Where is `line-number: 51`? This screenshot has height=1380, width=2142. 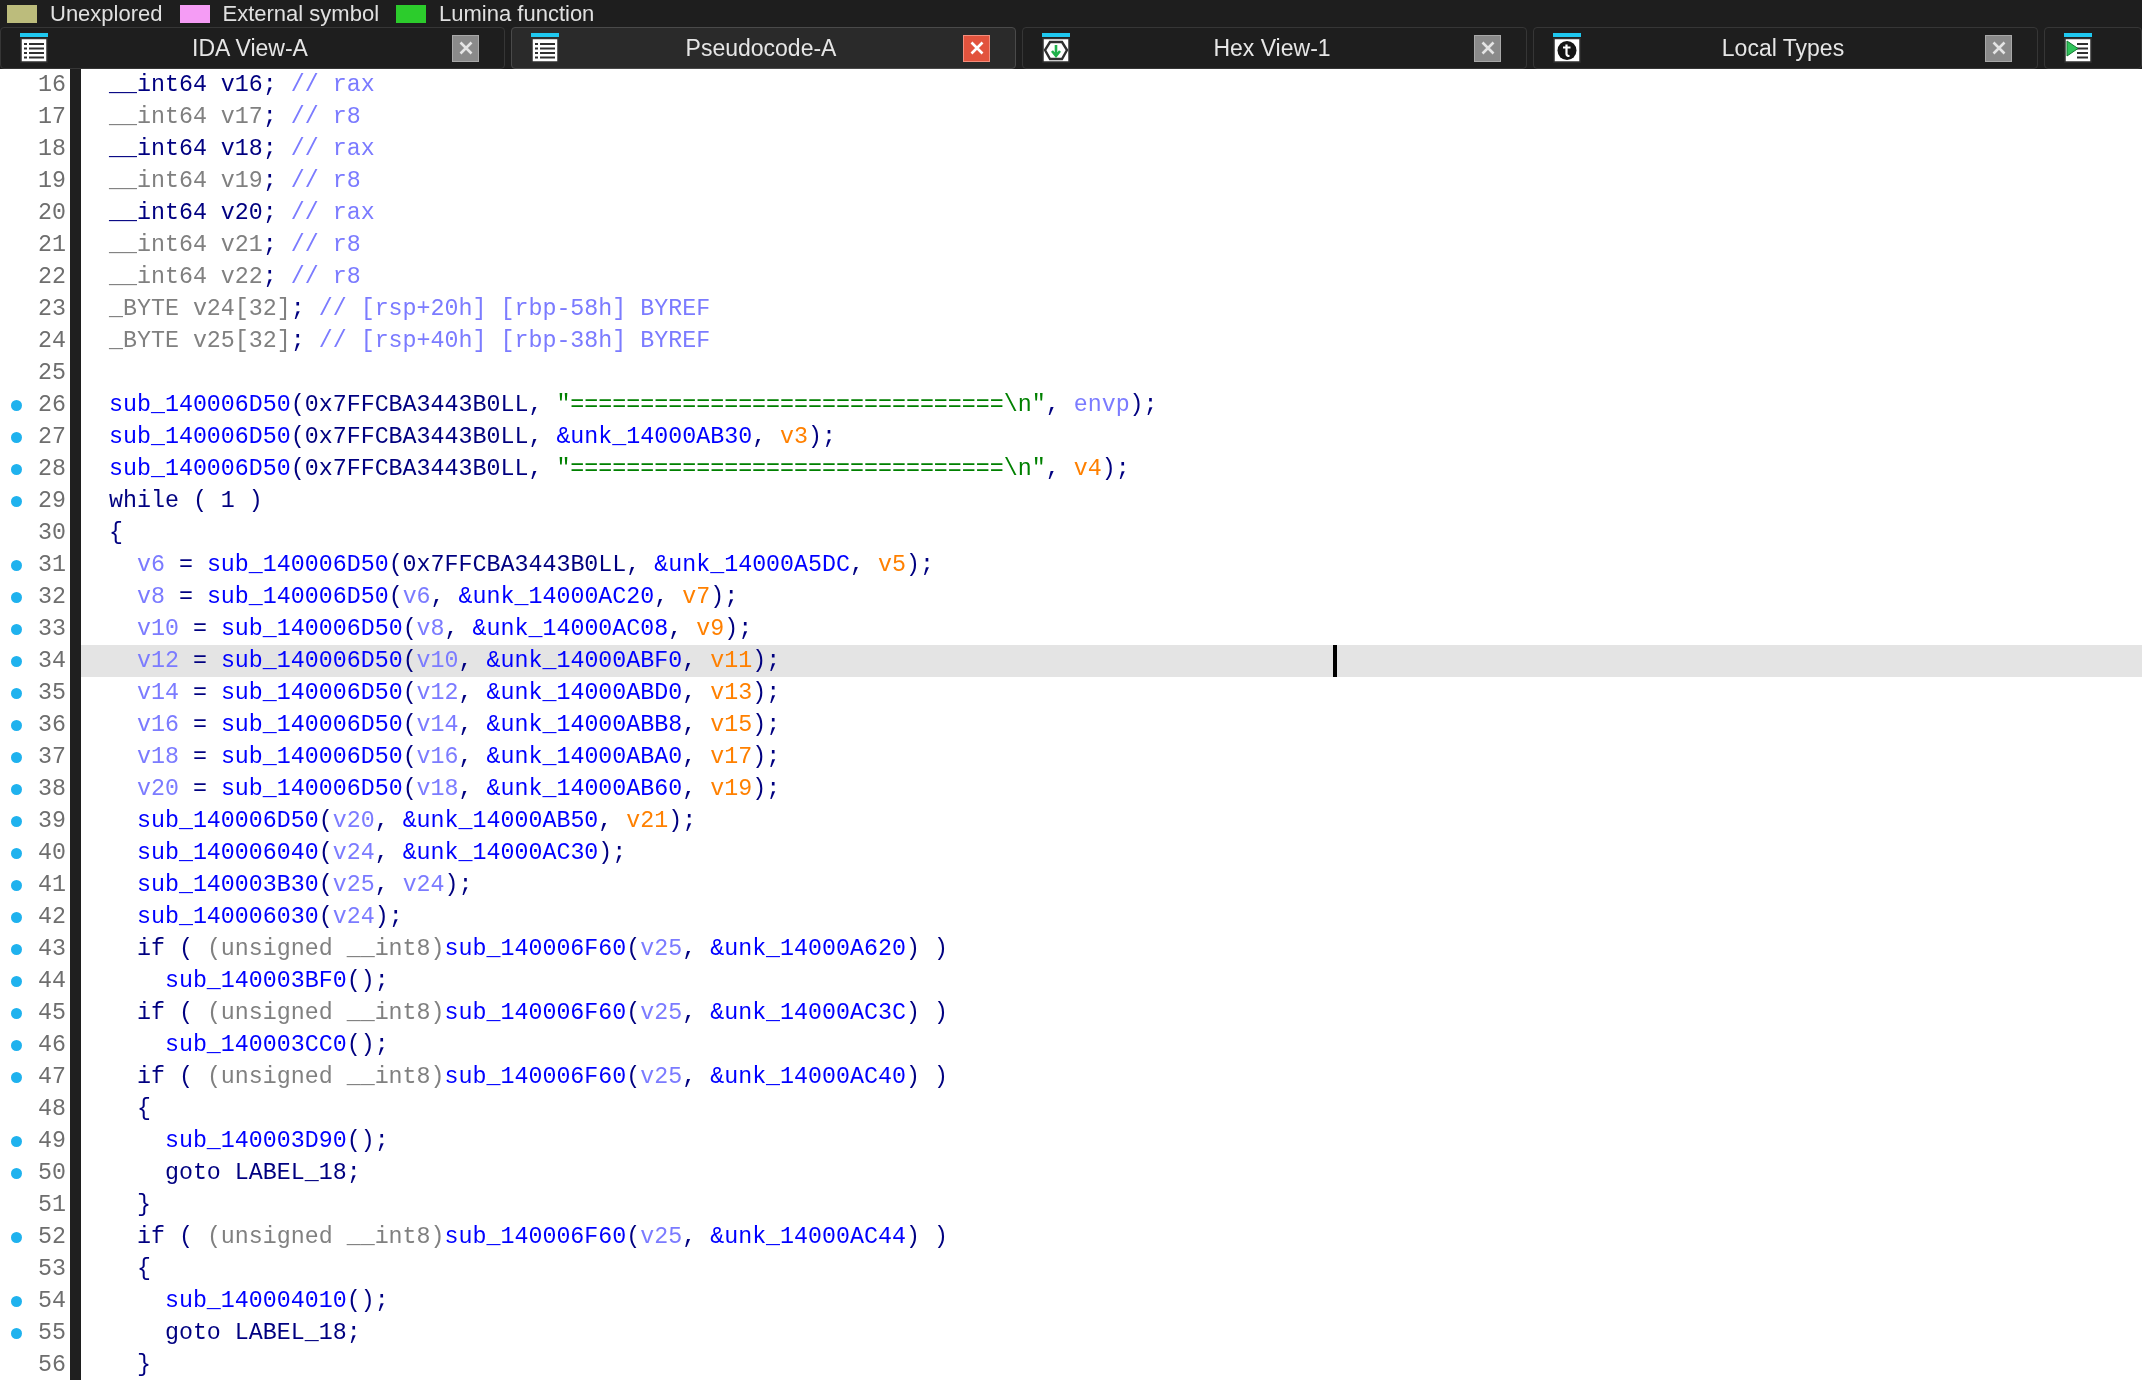
line-number: 51 is located at coordinates (52, 1205).